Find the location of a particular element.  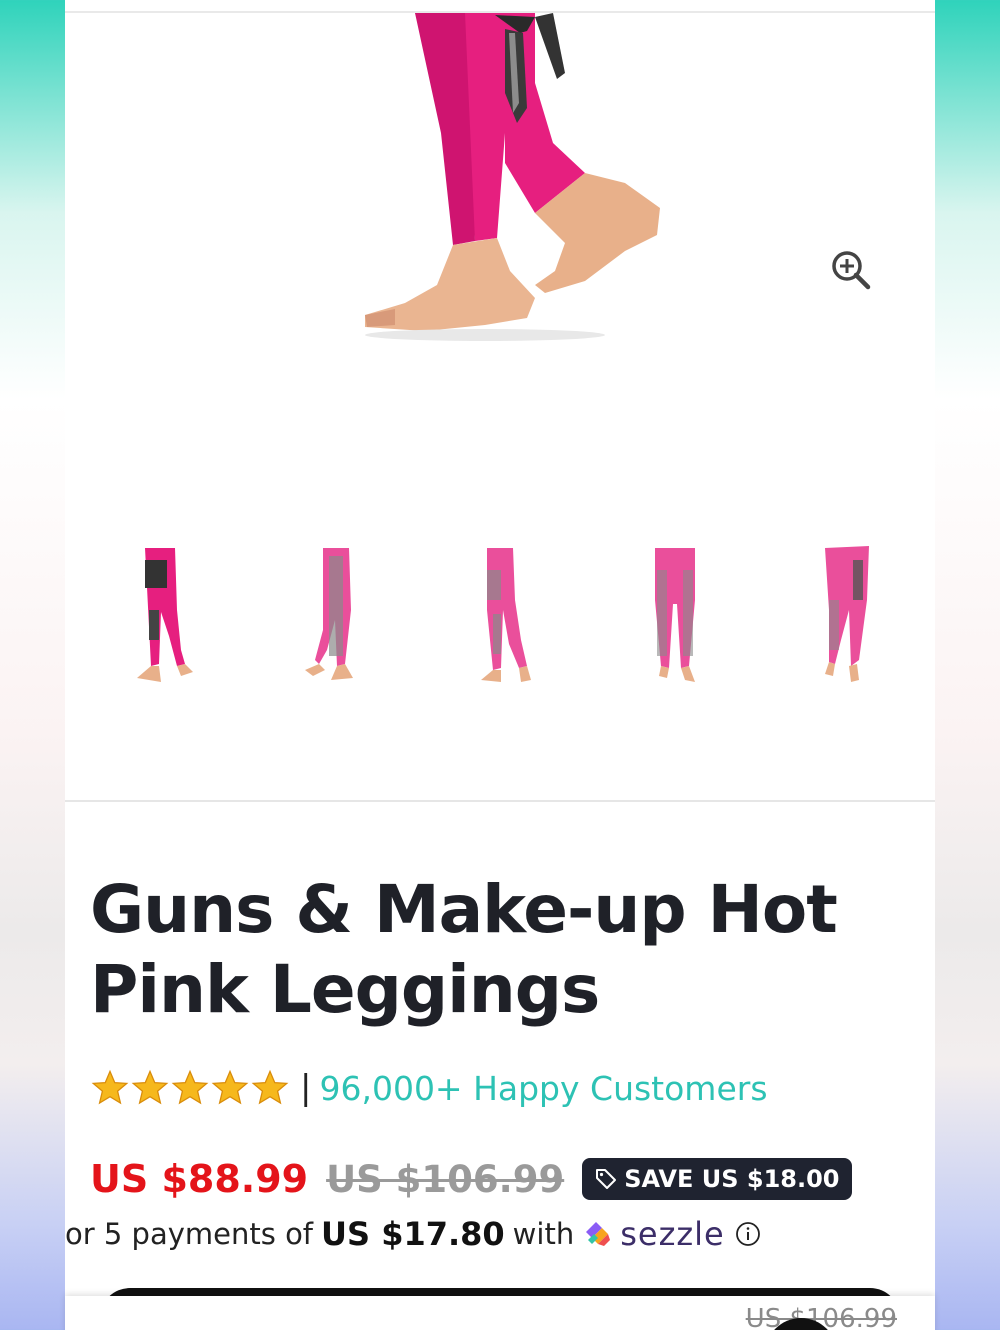

section-divider is located at coordinates (500, 801).